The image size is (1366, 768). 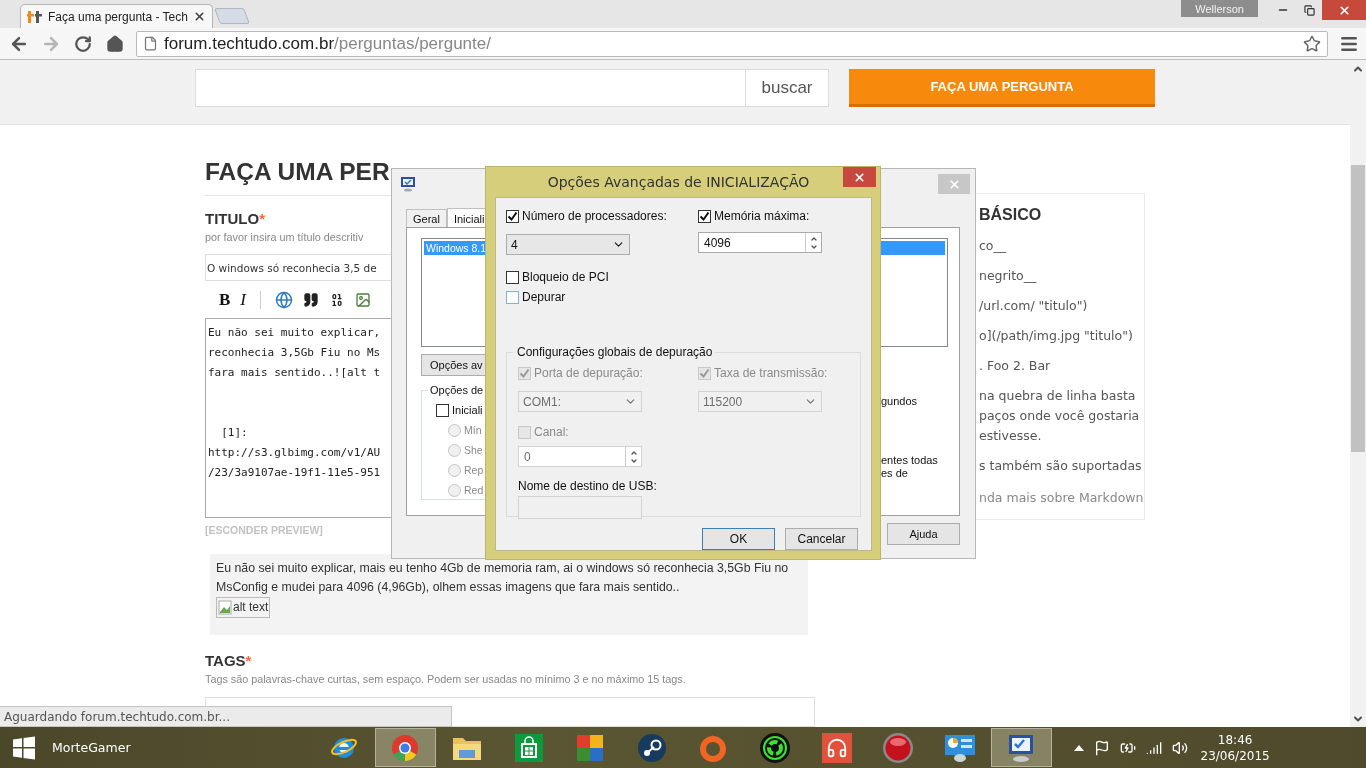 I want to click on quote-button, so click(x=311, y=300).